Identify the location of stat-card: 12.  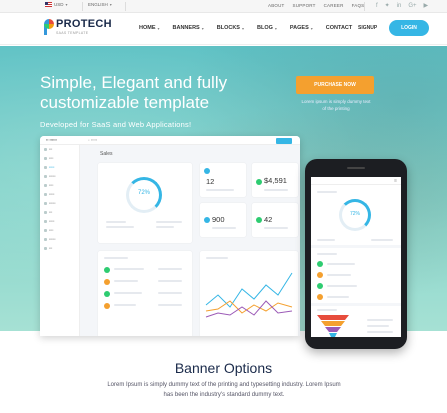
(223, 180).